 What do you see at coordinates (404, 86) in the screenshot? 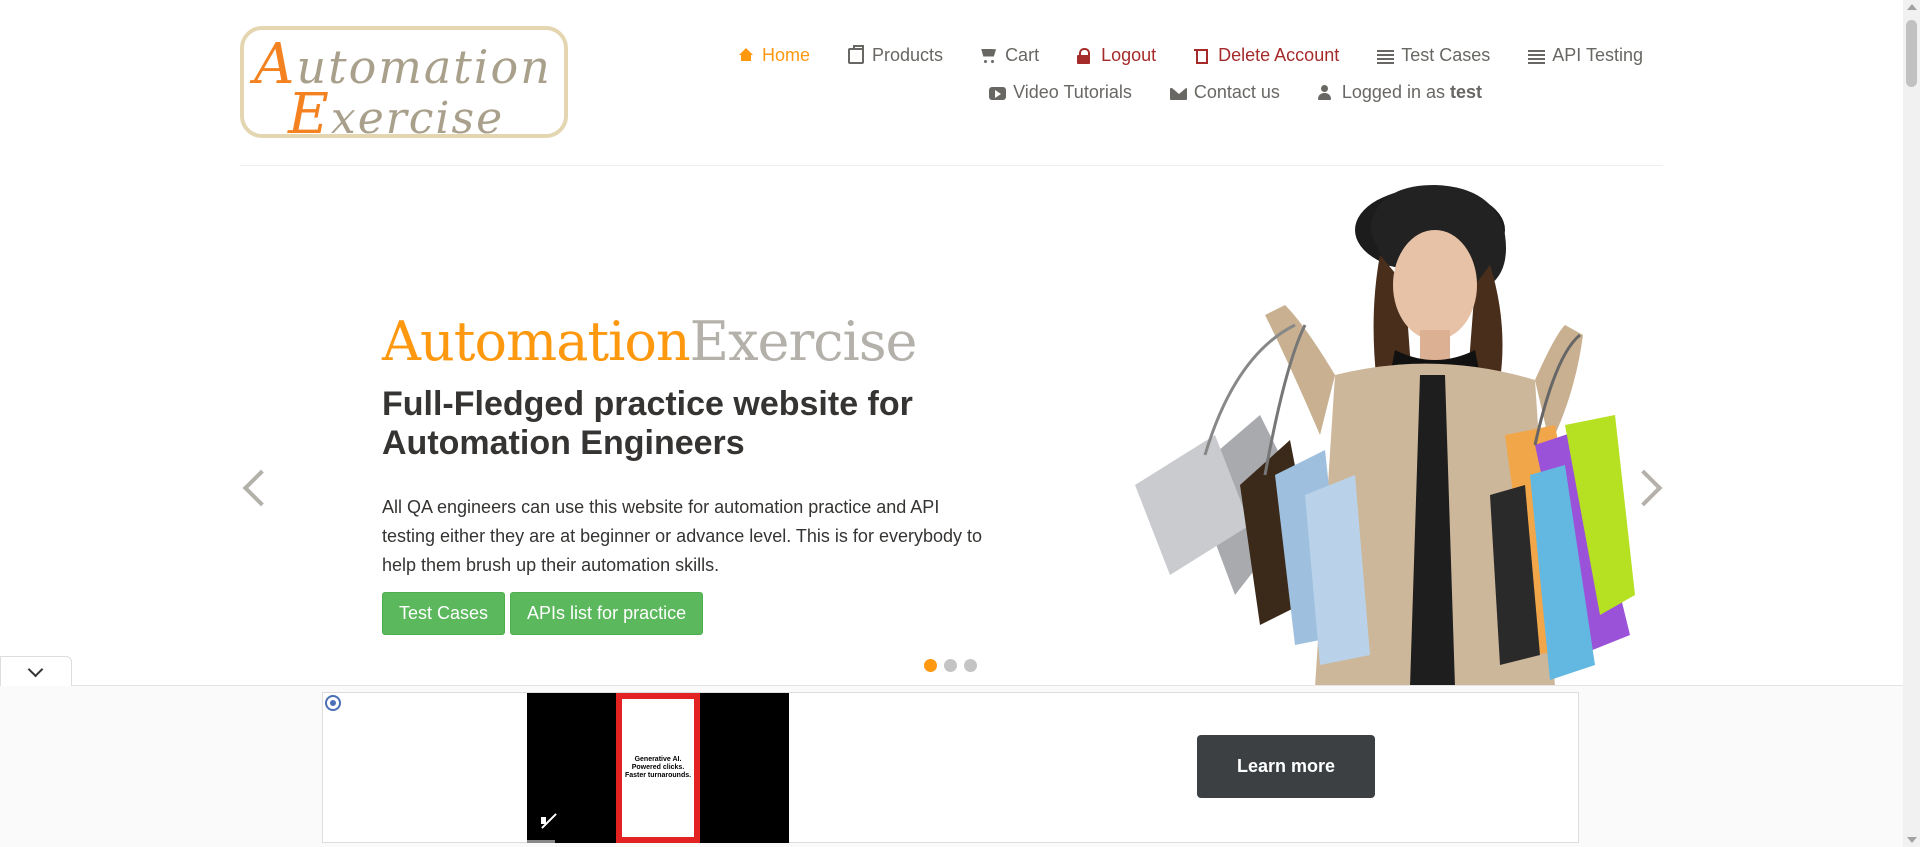
I see `site-logo: Automation Exercise` at bounding box center [404, 86].